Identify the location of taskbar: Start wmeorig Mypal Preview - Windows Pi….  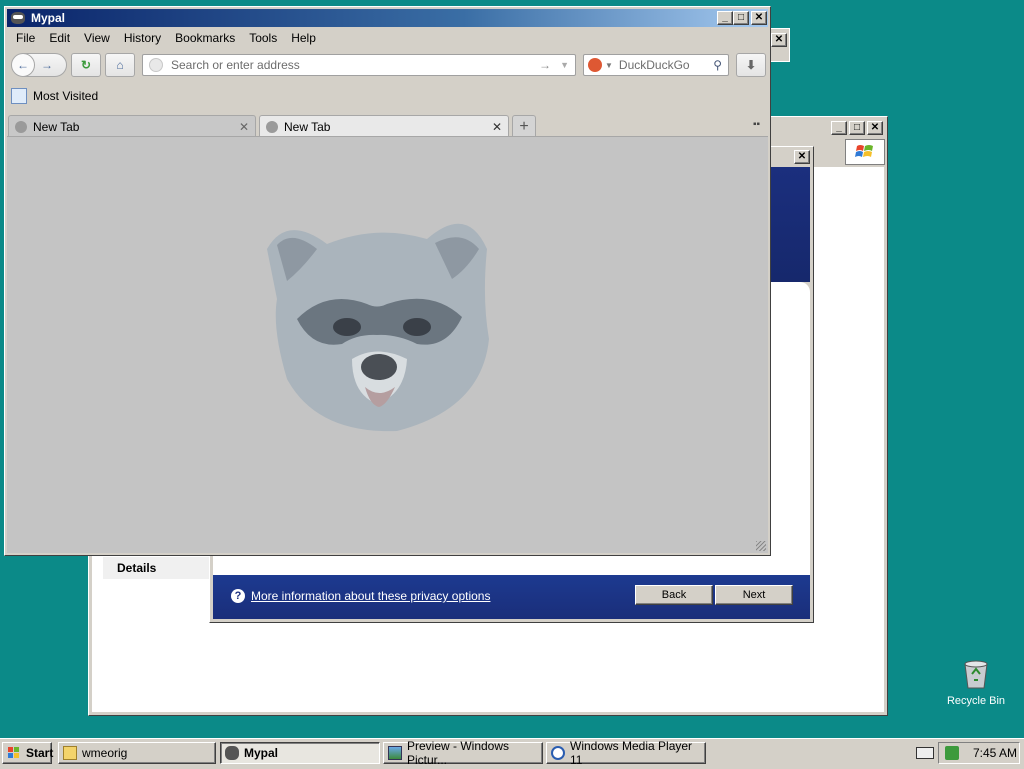
(512, 753).